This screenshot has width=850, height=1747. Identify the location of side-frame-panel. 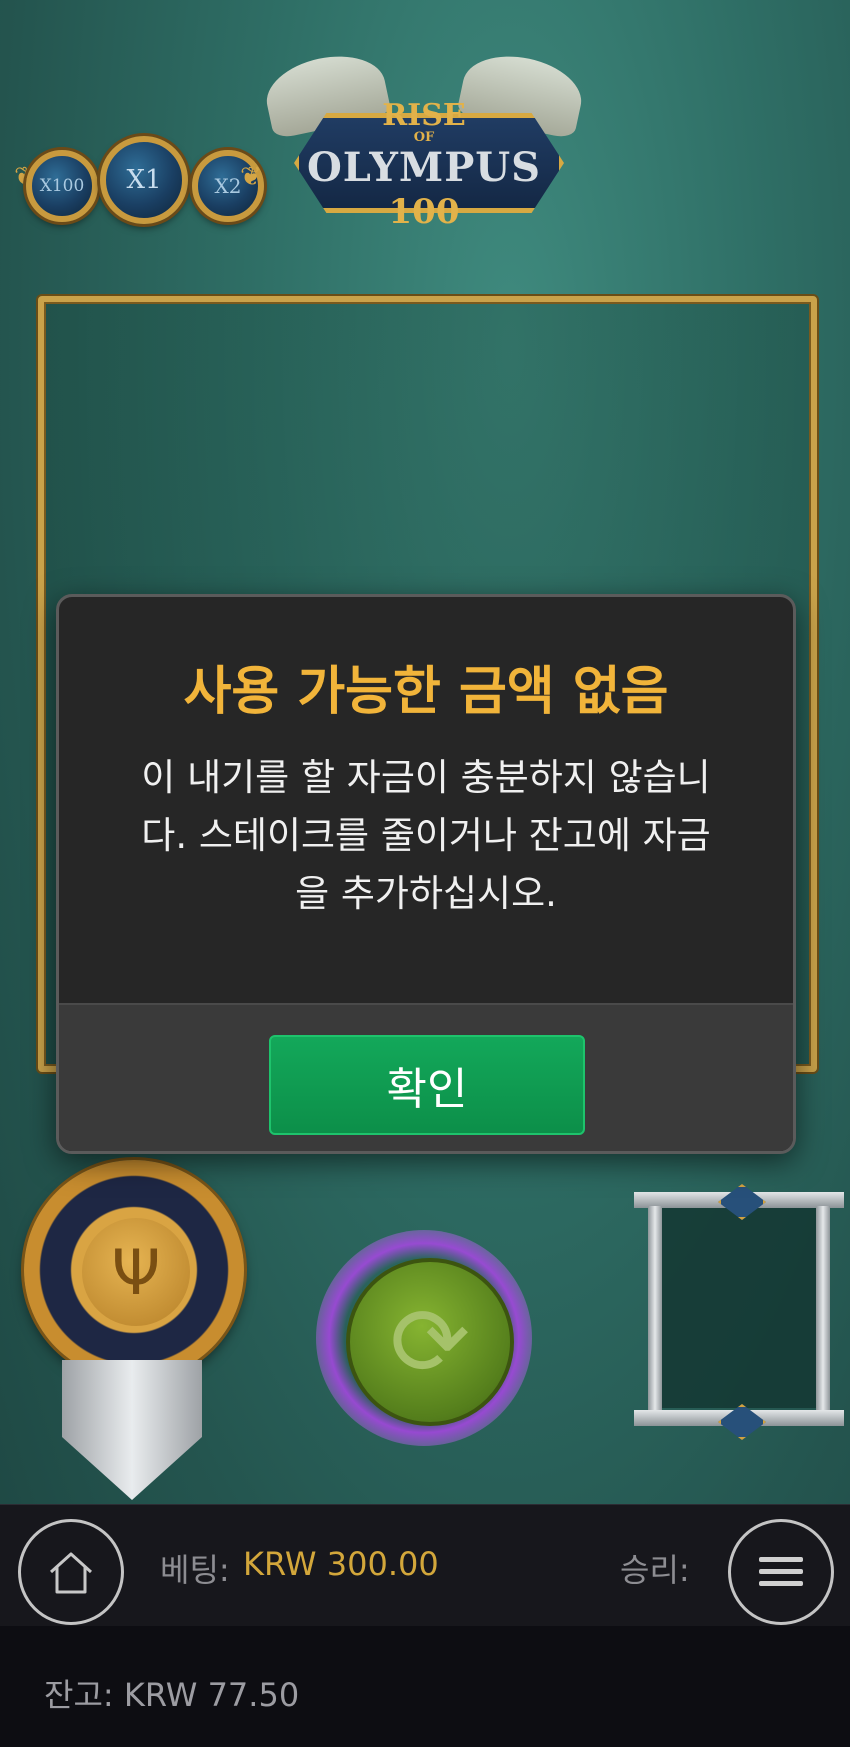
(739, 1308).